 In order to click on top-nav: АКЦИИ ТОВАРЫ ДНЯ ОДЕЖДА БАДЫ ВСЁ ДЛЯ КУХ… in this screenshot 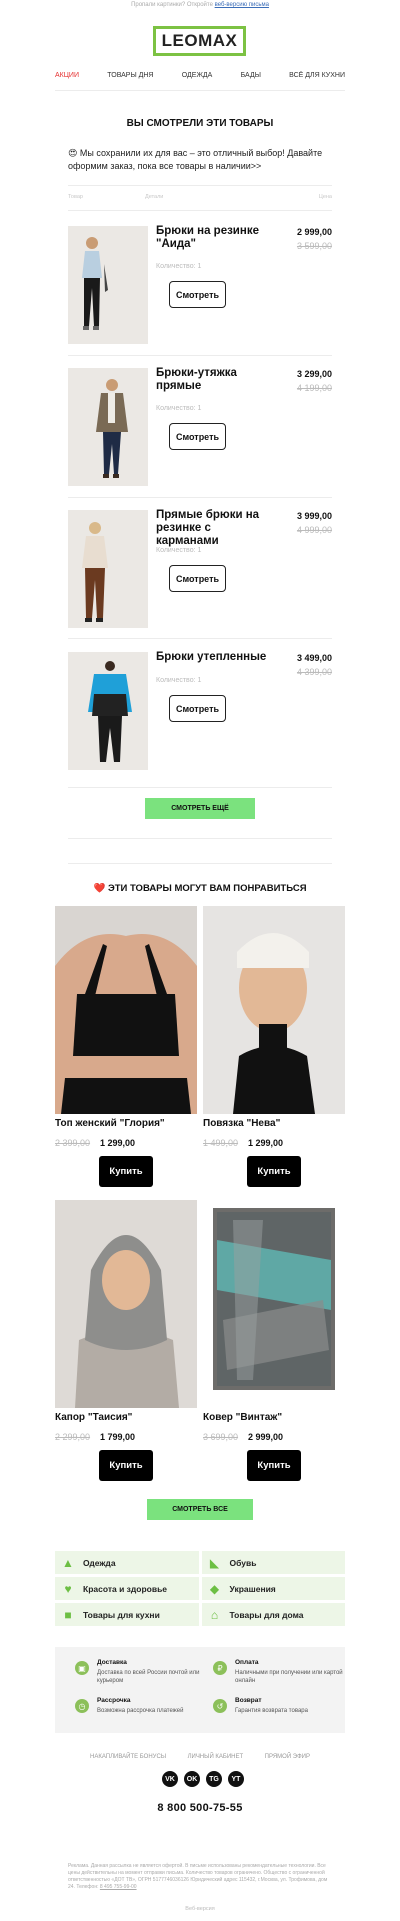, I will do `click(200, 75)`.